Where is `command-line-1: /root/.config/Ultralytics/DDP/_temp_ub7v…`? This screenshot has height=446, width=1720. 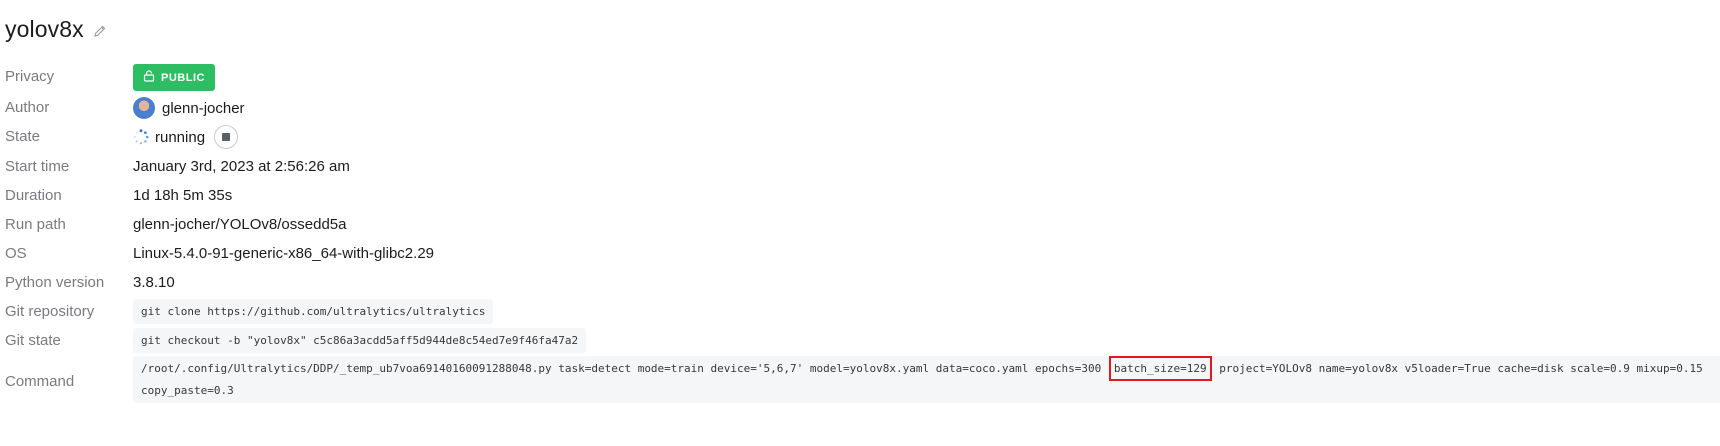
command-line-1: /root/.config/Ultralytics/DDP/_temp_ub7v… is located at coordinates (922, 368).